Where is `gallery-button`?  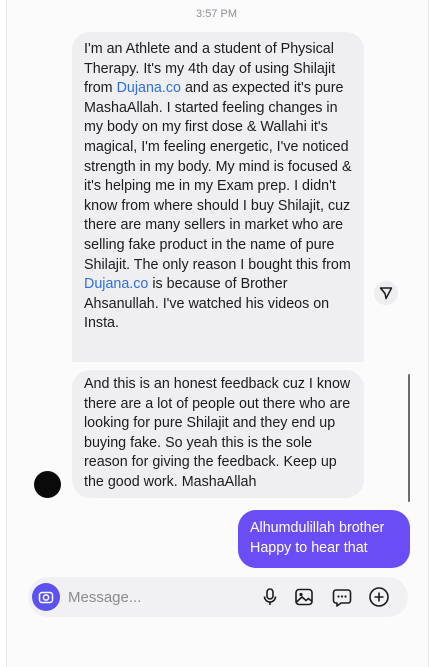
gallery-button is located at coordinates (304, 597).